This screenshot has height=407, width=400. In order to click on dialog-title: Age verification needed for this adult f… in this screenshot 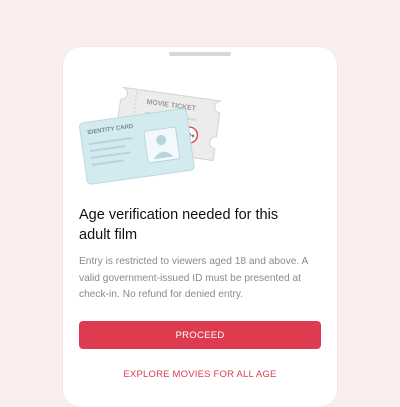, I will do `click(179, 225)`.